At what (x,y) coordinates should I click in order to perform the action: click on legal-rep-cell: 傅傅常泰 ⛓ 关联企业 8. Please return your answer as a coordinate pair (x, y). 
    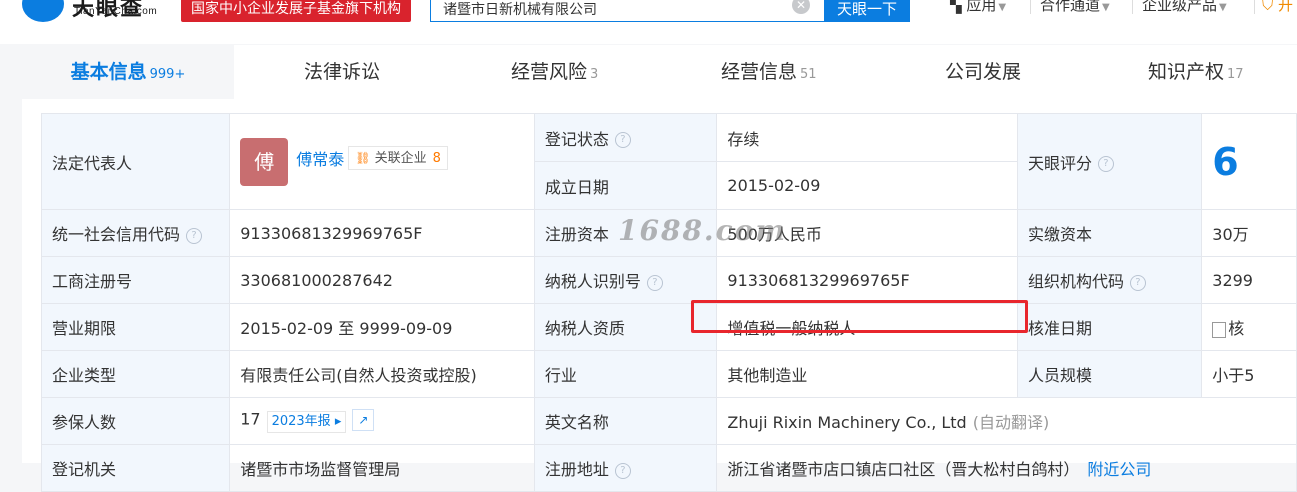
    Looking at the image, I should click on (382, 161).